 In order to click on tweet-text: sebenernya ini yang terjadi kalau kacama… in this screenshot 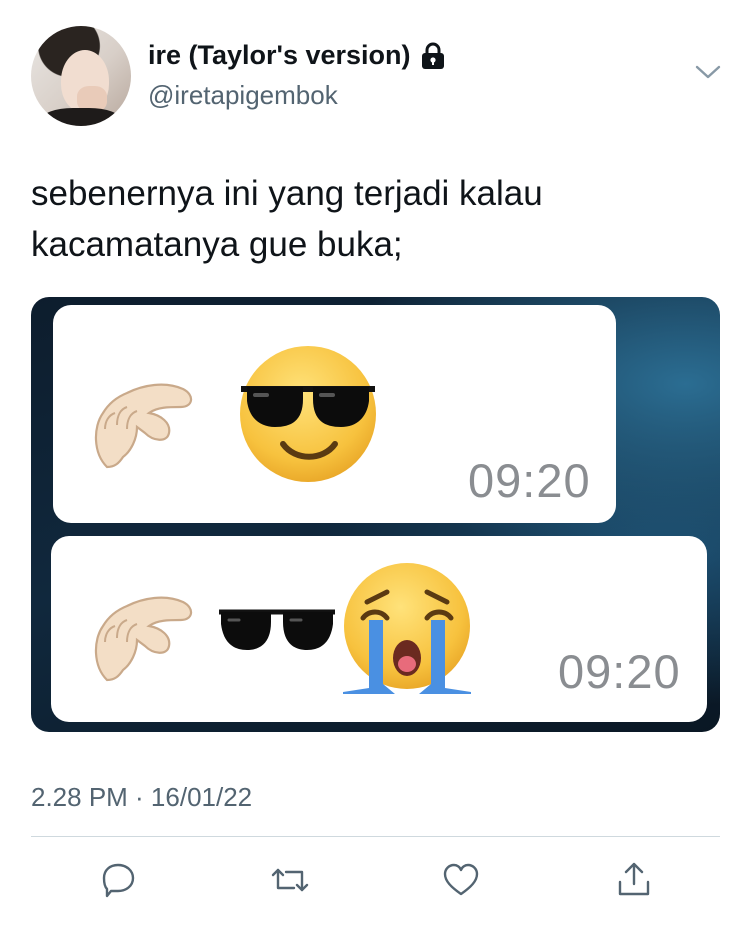, I will do `click(287, 219)`.